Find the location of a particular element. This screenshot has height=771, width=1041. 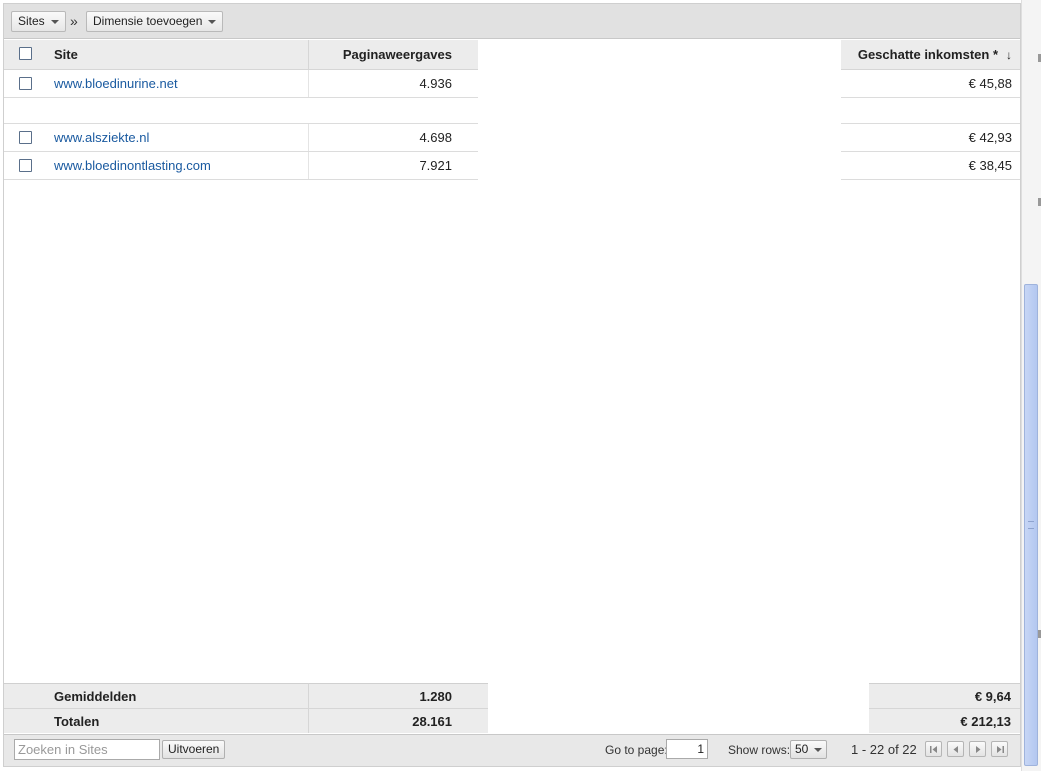

first-page-icon is located at coordinates (933, 749).